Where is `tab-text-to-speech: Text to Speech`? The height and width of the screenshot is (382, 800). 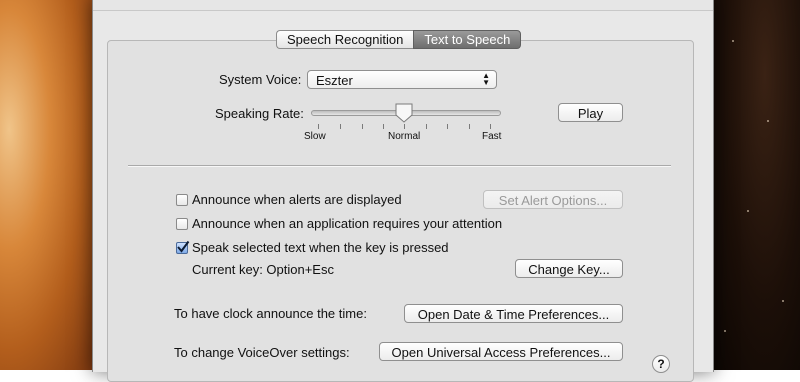 tab-text-to-speech: Text to Speech is located at coordinates (467, 39).